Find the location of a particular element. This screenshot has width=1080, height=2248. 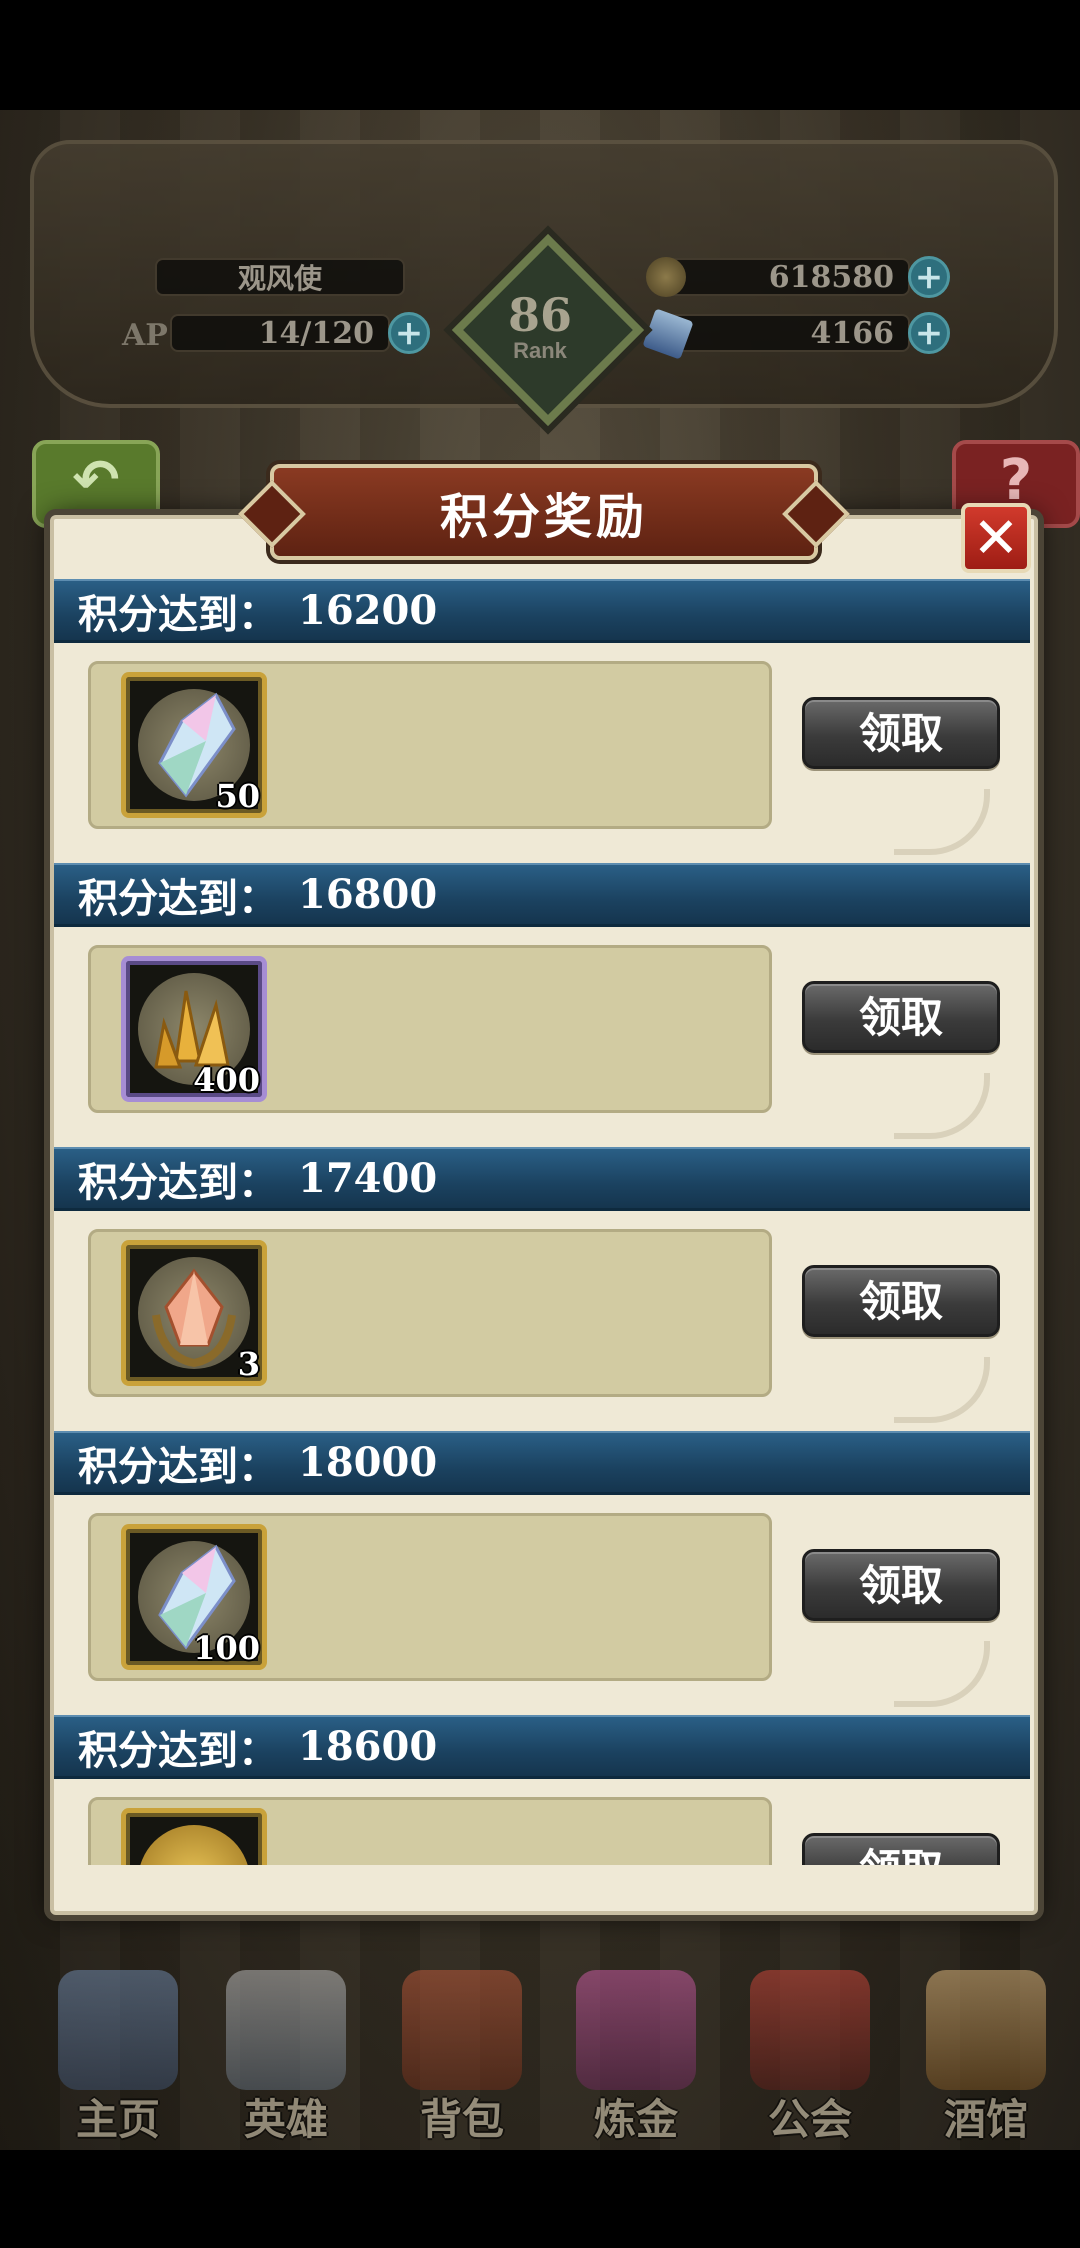

add-gold-button: + is located at coordinates (929, 277).